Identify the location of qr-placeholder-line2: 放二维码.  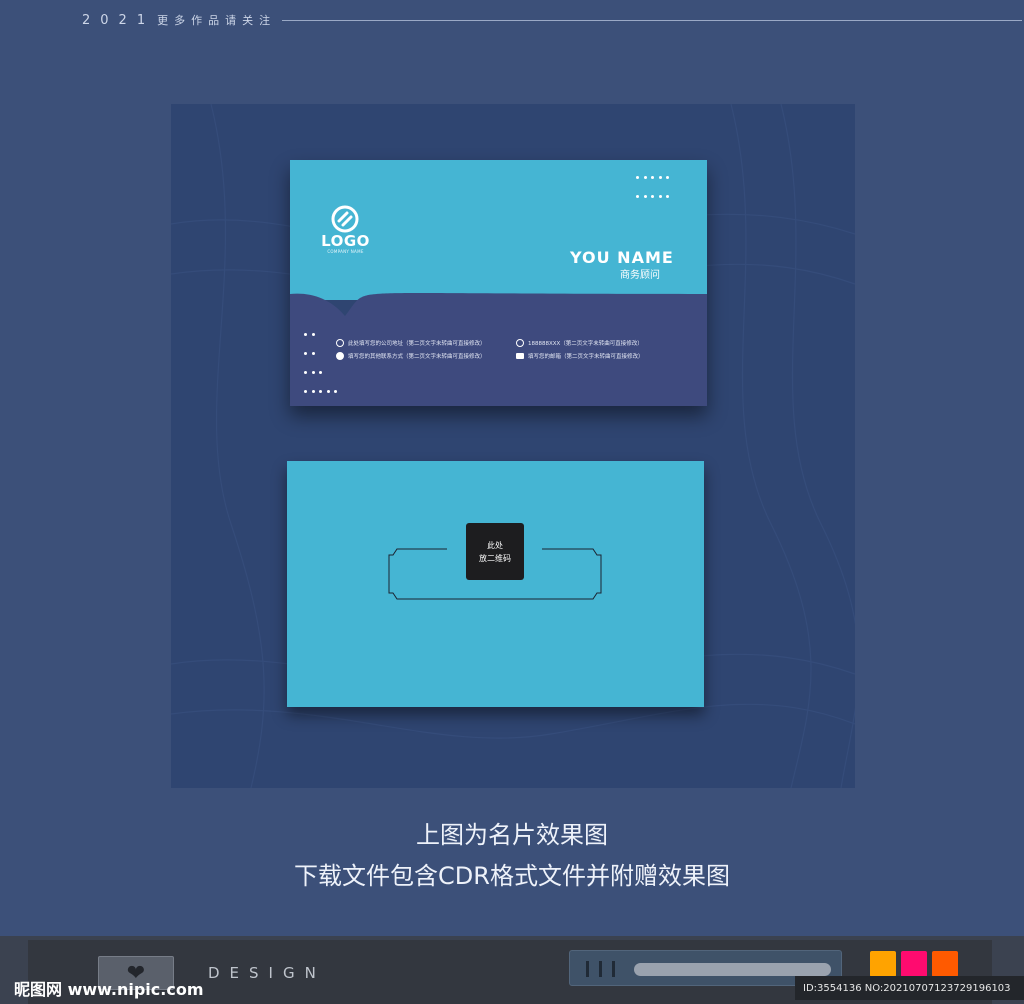
(495, 558).